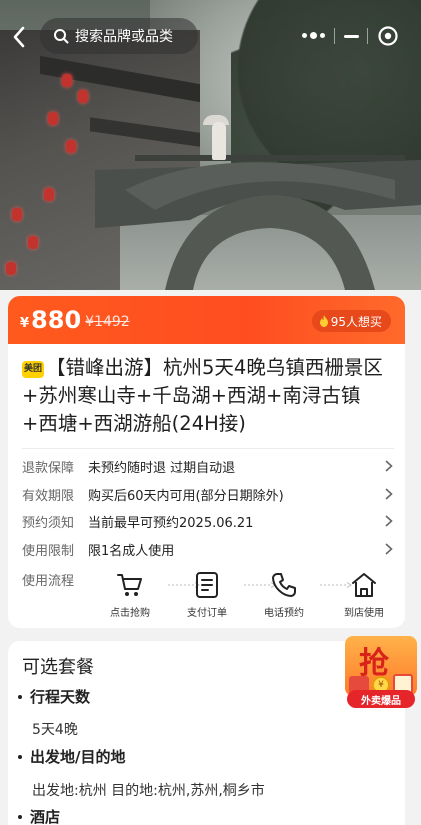 The height and width of the screenshot is (825, 421). I want to click on search-placeholder: 搜索品牌或品类, so click(124, 37).